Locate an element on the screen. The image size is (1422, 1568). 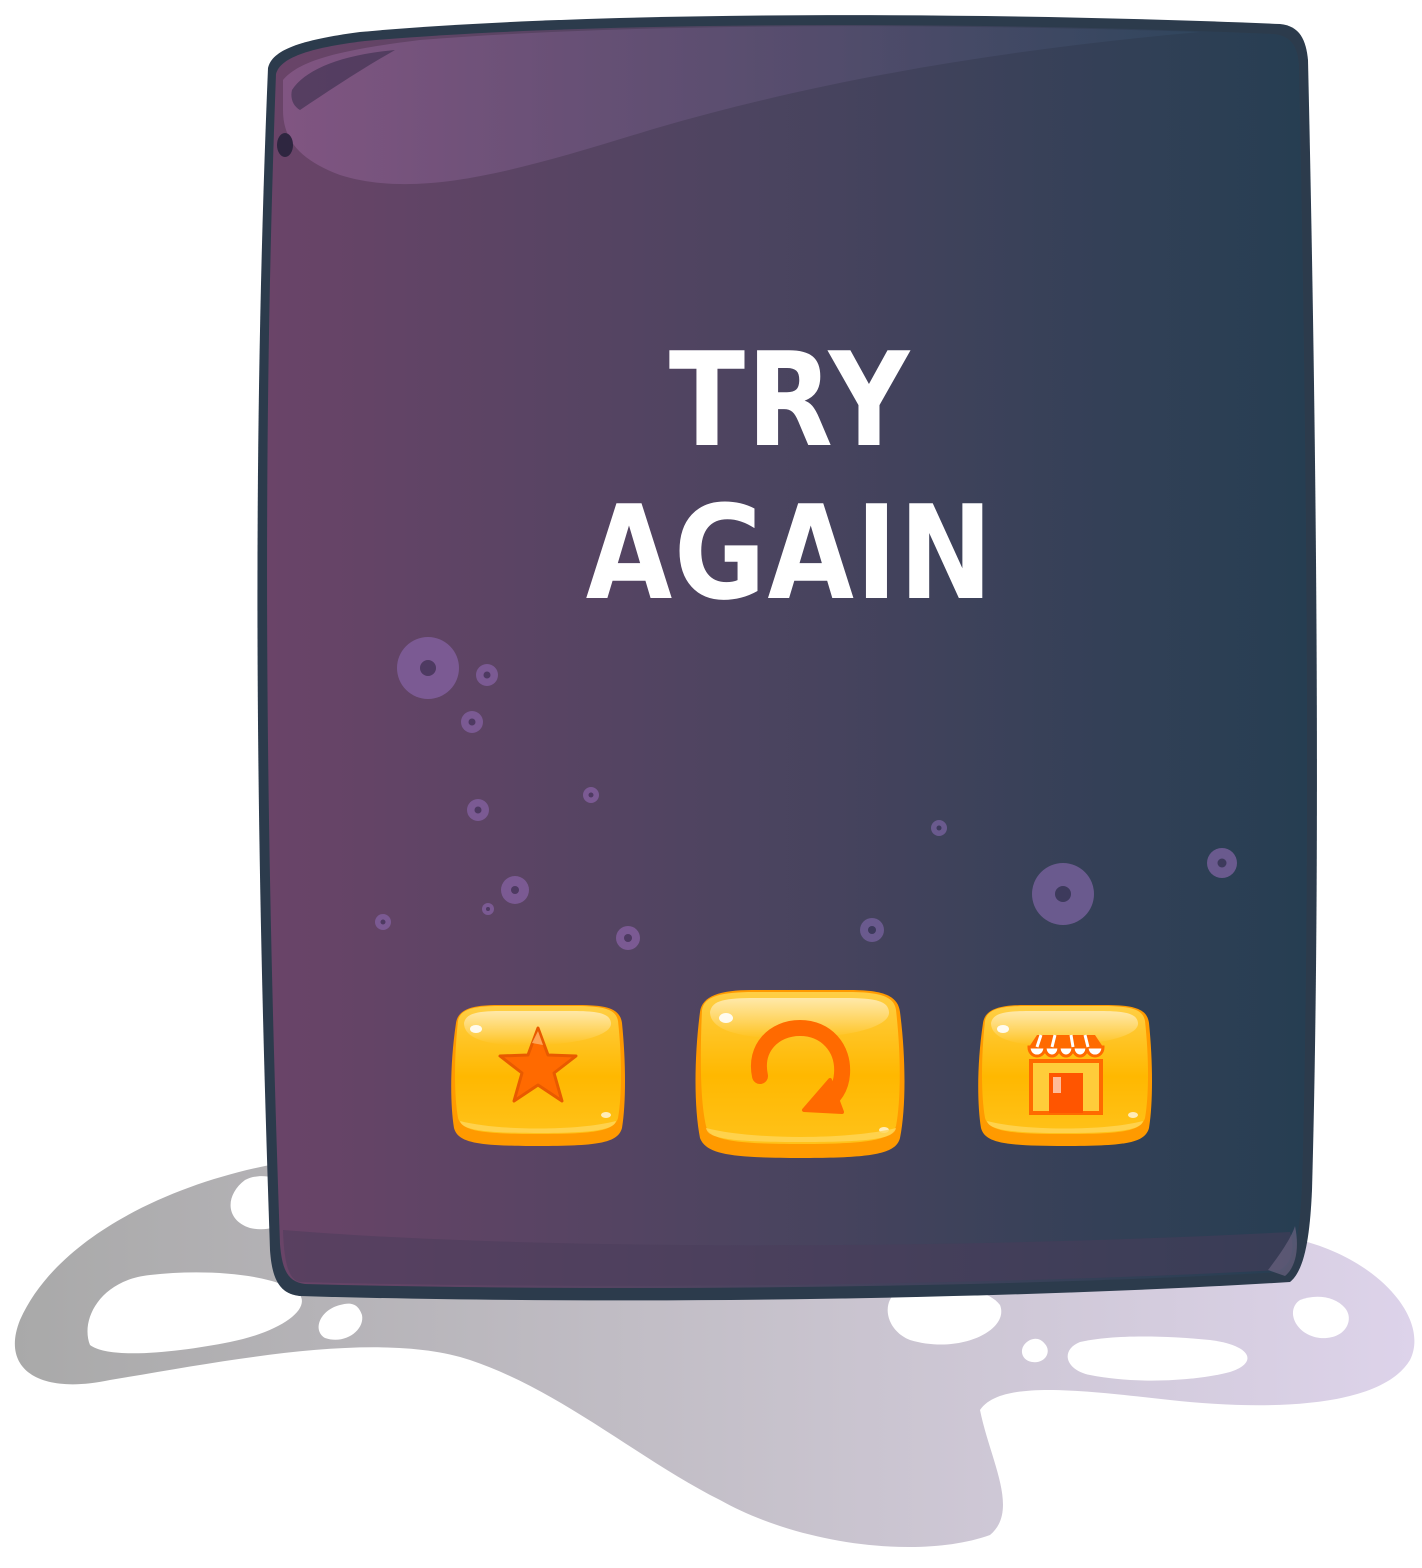
replay-button is located at coordinates (801, 1075).